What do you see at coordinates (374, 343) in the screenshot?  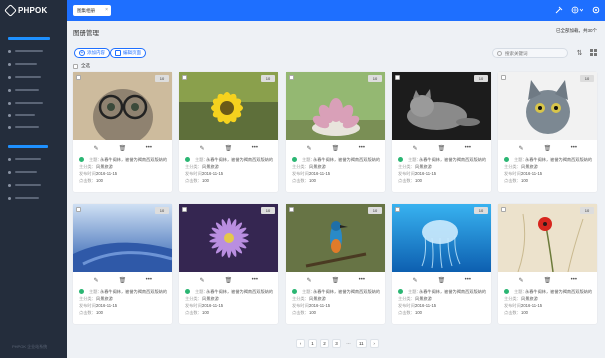 I see `next-page-button: ›` at bounding box center [374, 343].